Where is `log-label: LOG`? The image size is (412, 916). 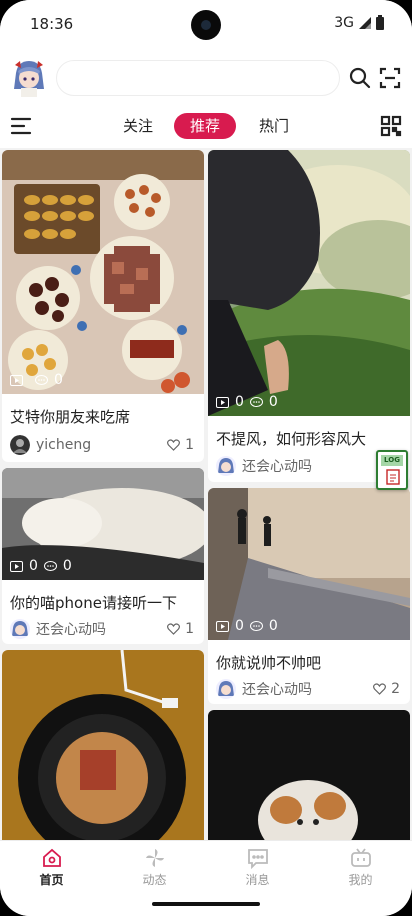 log-label: LOG is located at coordinates (392, 460).